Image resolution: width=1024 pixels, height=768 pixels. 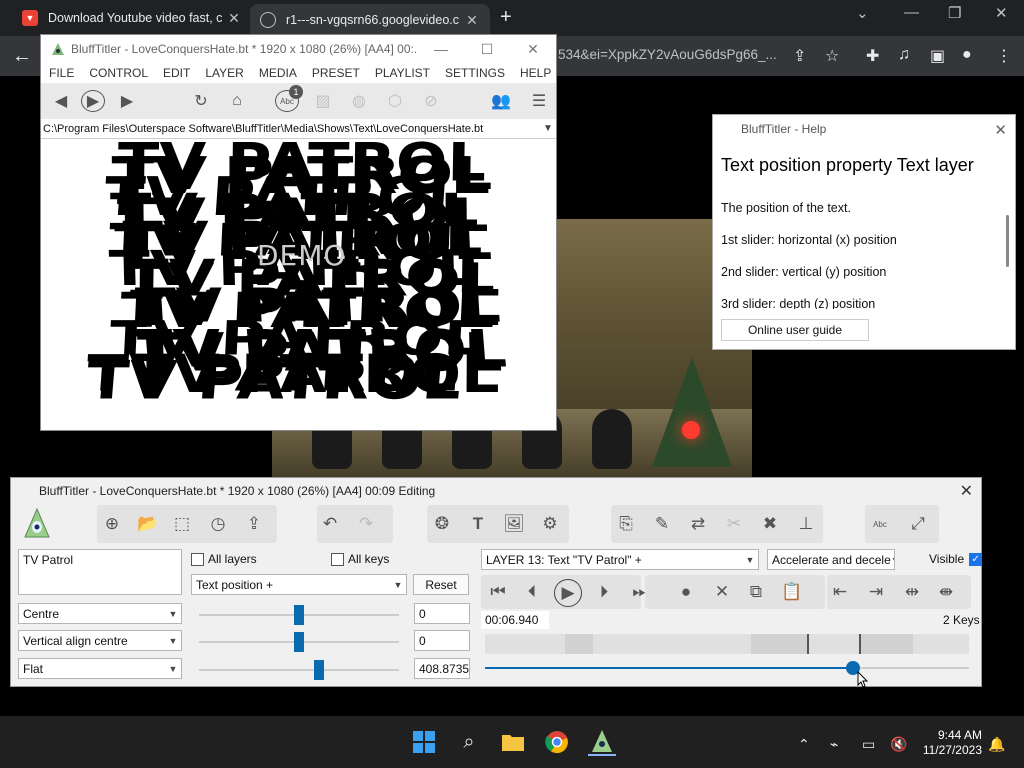 What do you see at coordinates (532, 592) in the screenshot?
I see `step-back-icon: ⏴` at bounding box center [532, 592].